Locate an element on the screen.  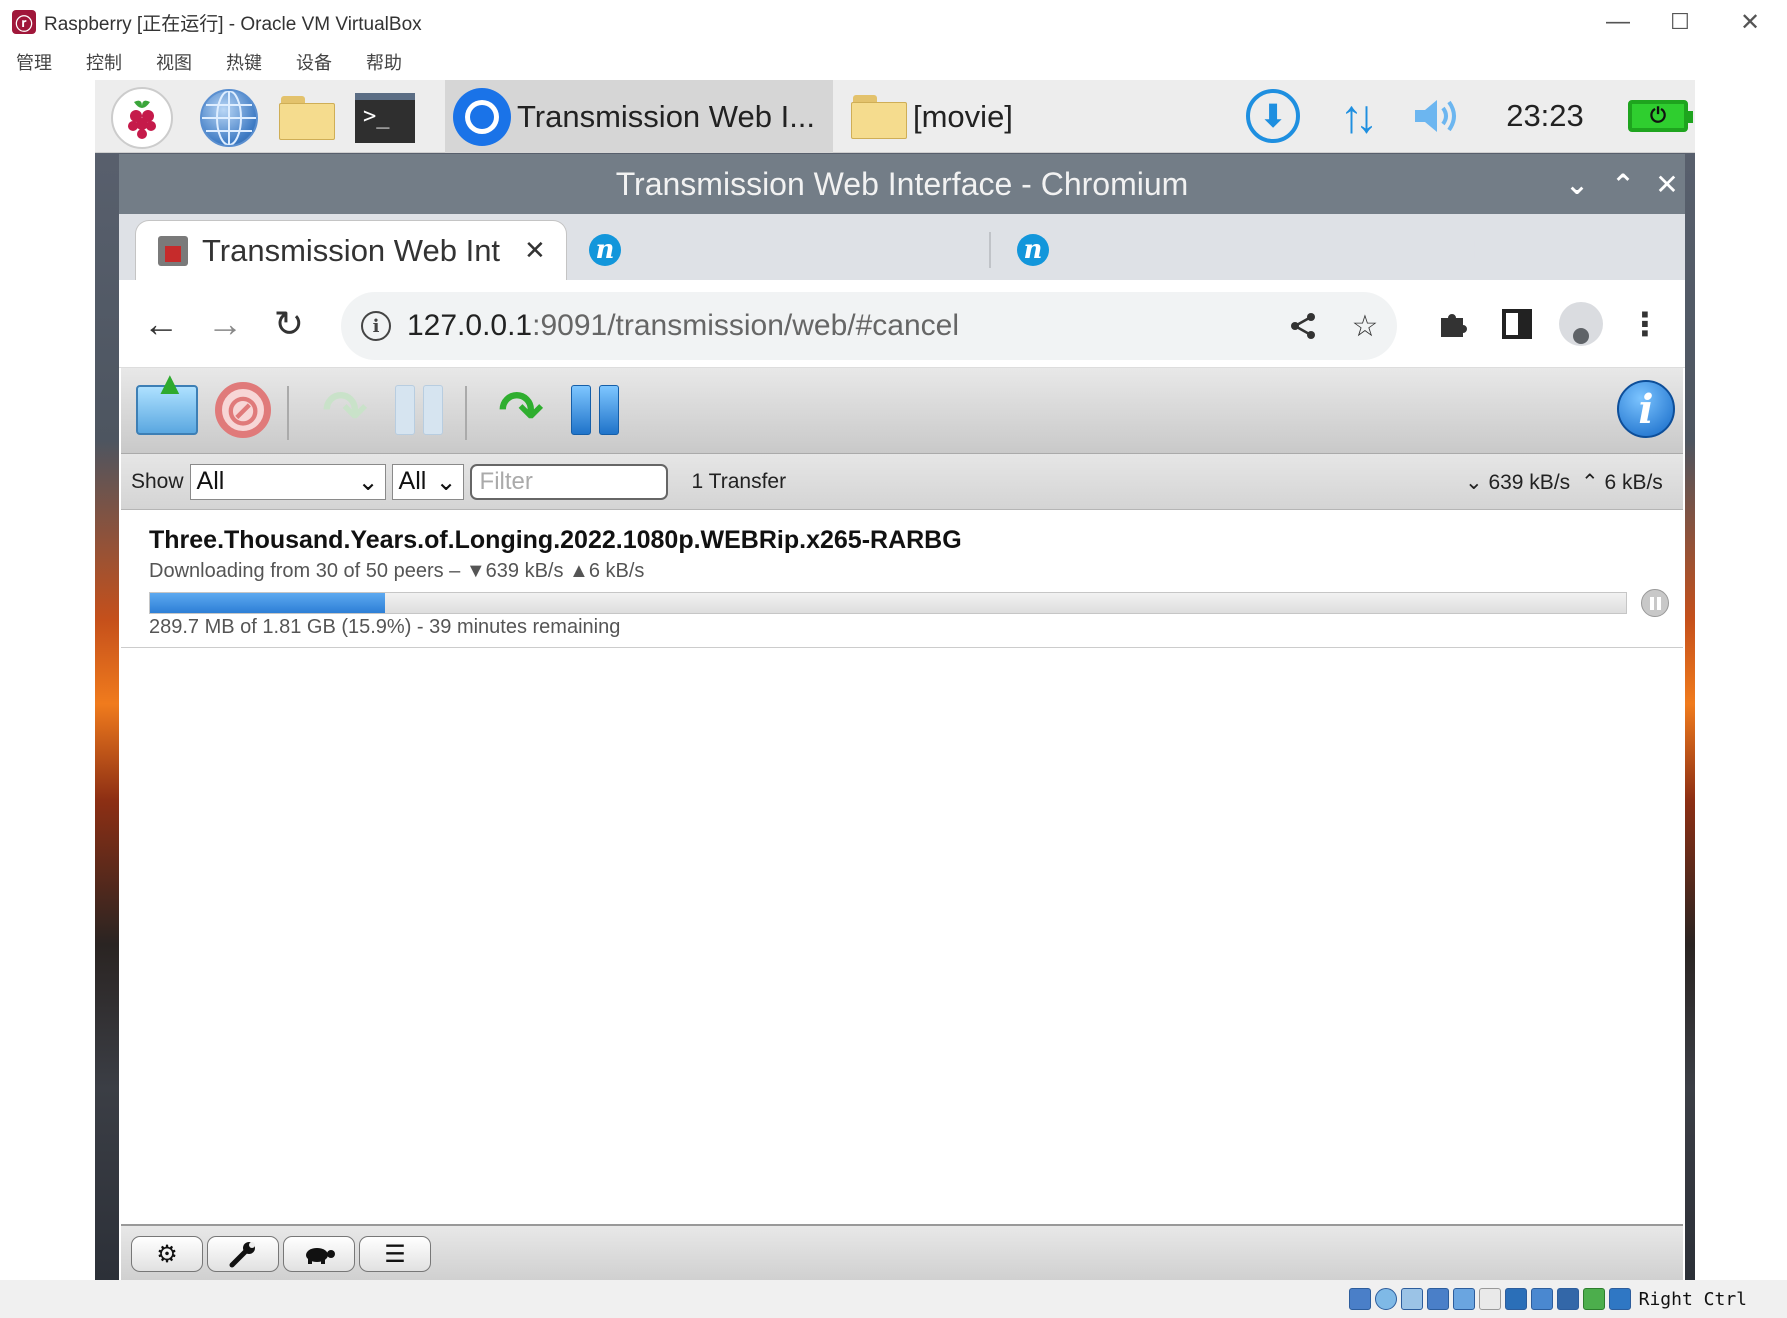
n-site-favicon-icon: n is located at coordinates (605, 250).